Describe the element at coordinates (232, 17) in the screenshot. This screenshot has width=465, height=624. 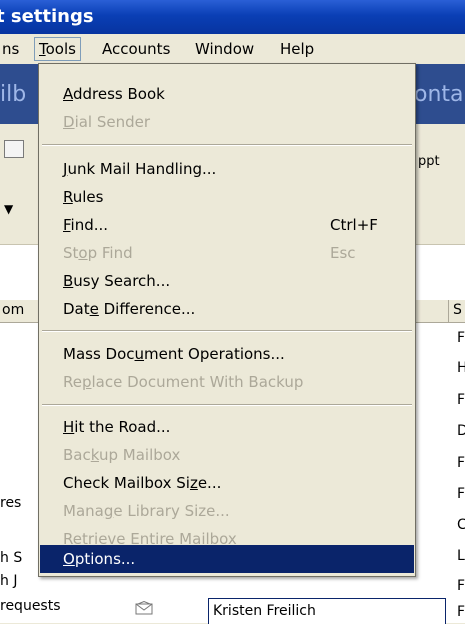
I see `window-title-bar: t settings` at that location.